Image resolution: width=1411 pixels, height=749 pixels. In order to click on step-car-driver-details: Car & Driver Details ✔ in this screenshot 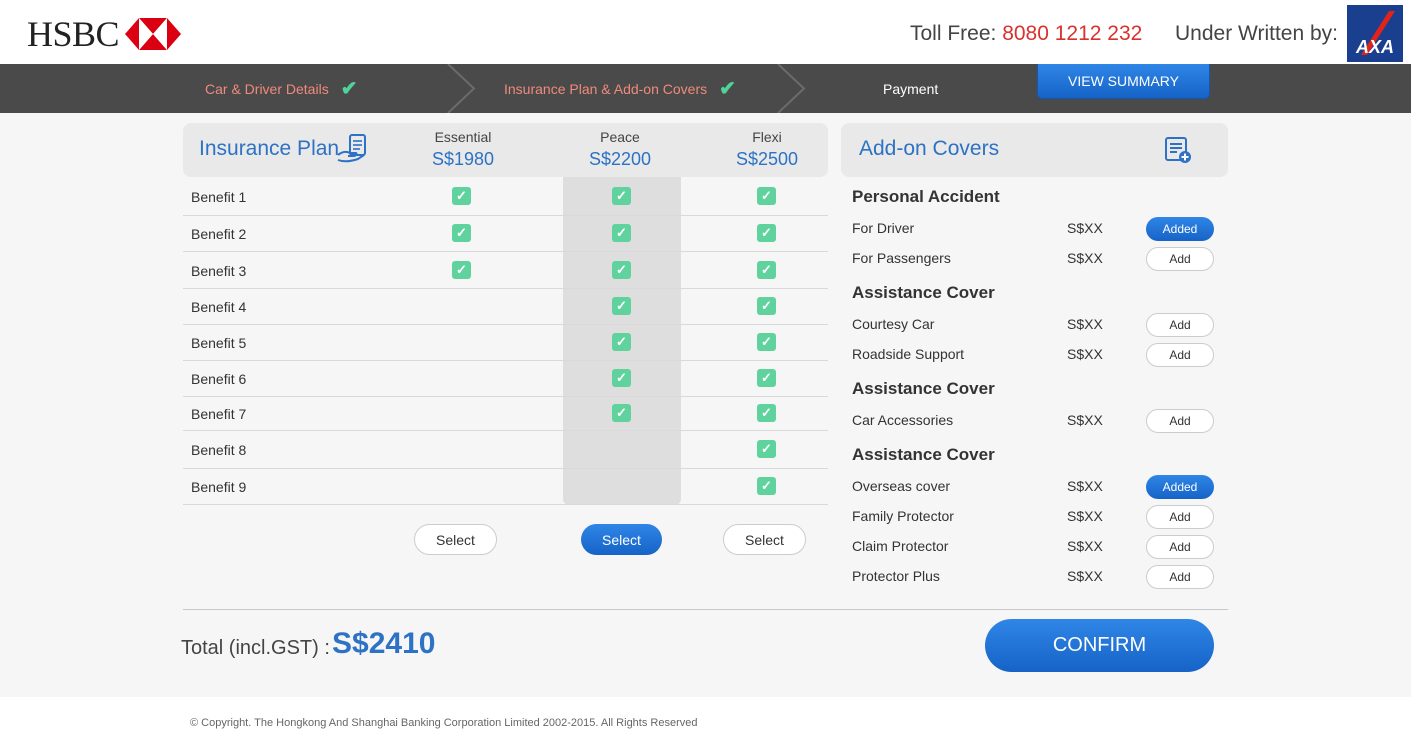, I will do `click(281, 88)`.